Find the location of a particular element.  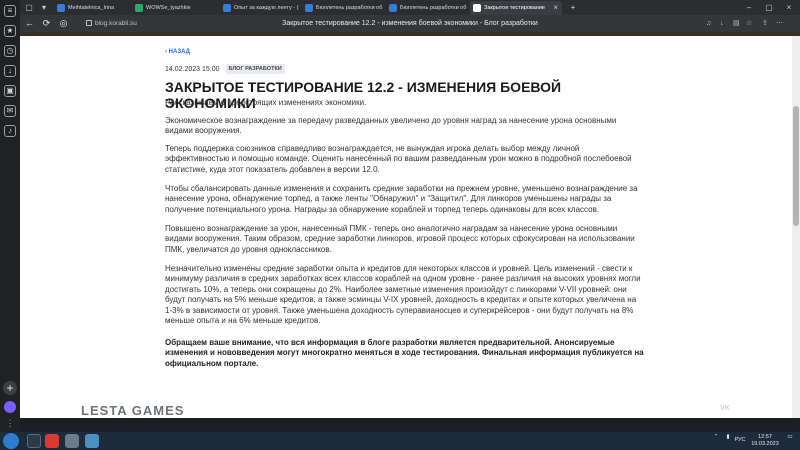

bookmarks-icon: ★ is located at coordinates (10, 31).